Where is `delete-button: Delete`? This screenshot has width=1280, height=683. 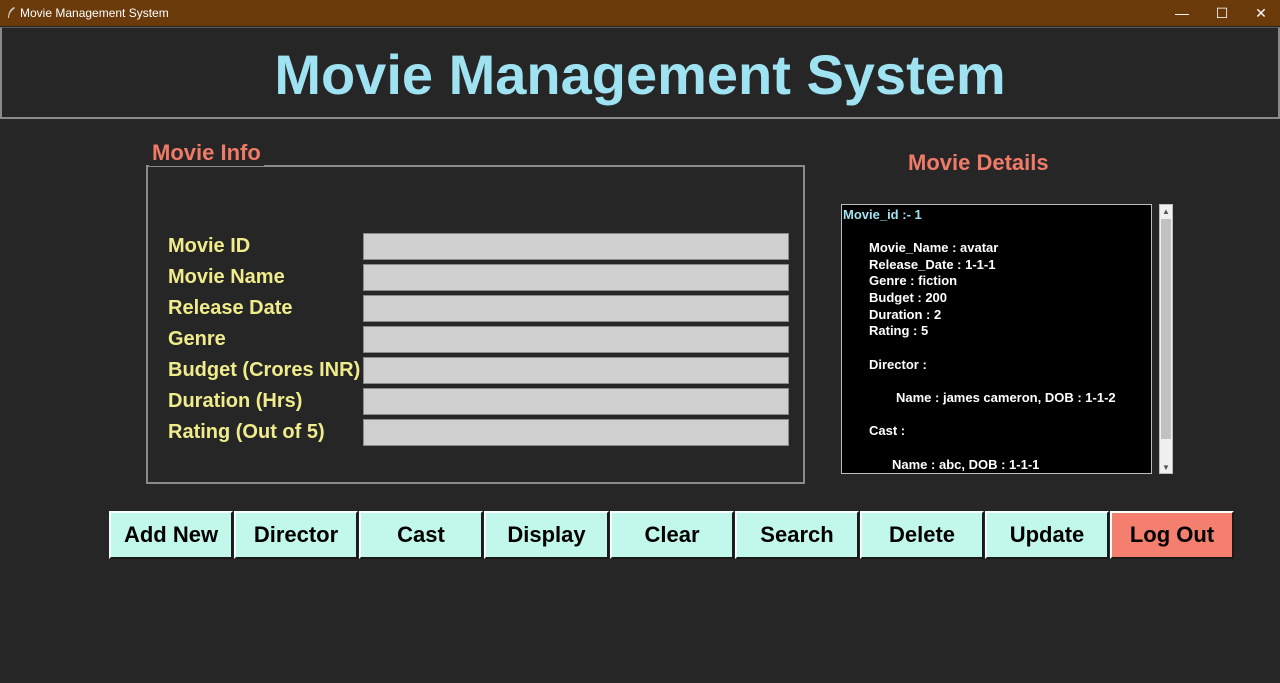 delete-button: Delete is located at coordinates (922, 535).